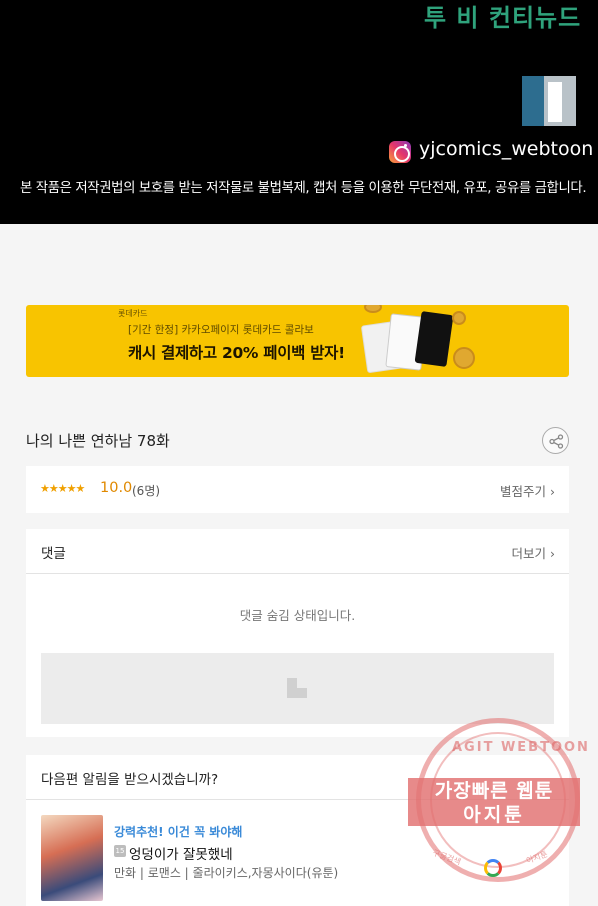  I want to click on recommended-work-thumbnail, so click(72, 858).